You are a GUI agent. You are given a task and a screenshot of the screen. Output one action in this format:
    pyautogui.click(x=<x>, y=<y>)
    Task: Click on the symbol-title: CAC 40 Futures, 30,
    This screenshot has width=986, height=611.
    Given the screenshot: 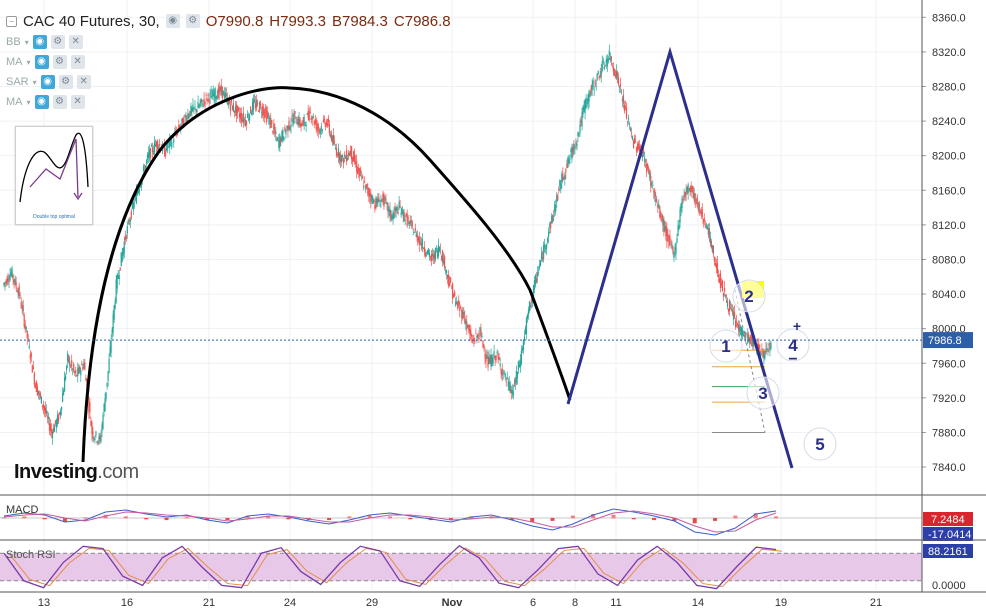 What is the action you would take?
    pyautogui.click(x=91, y=21)
    